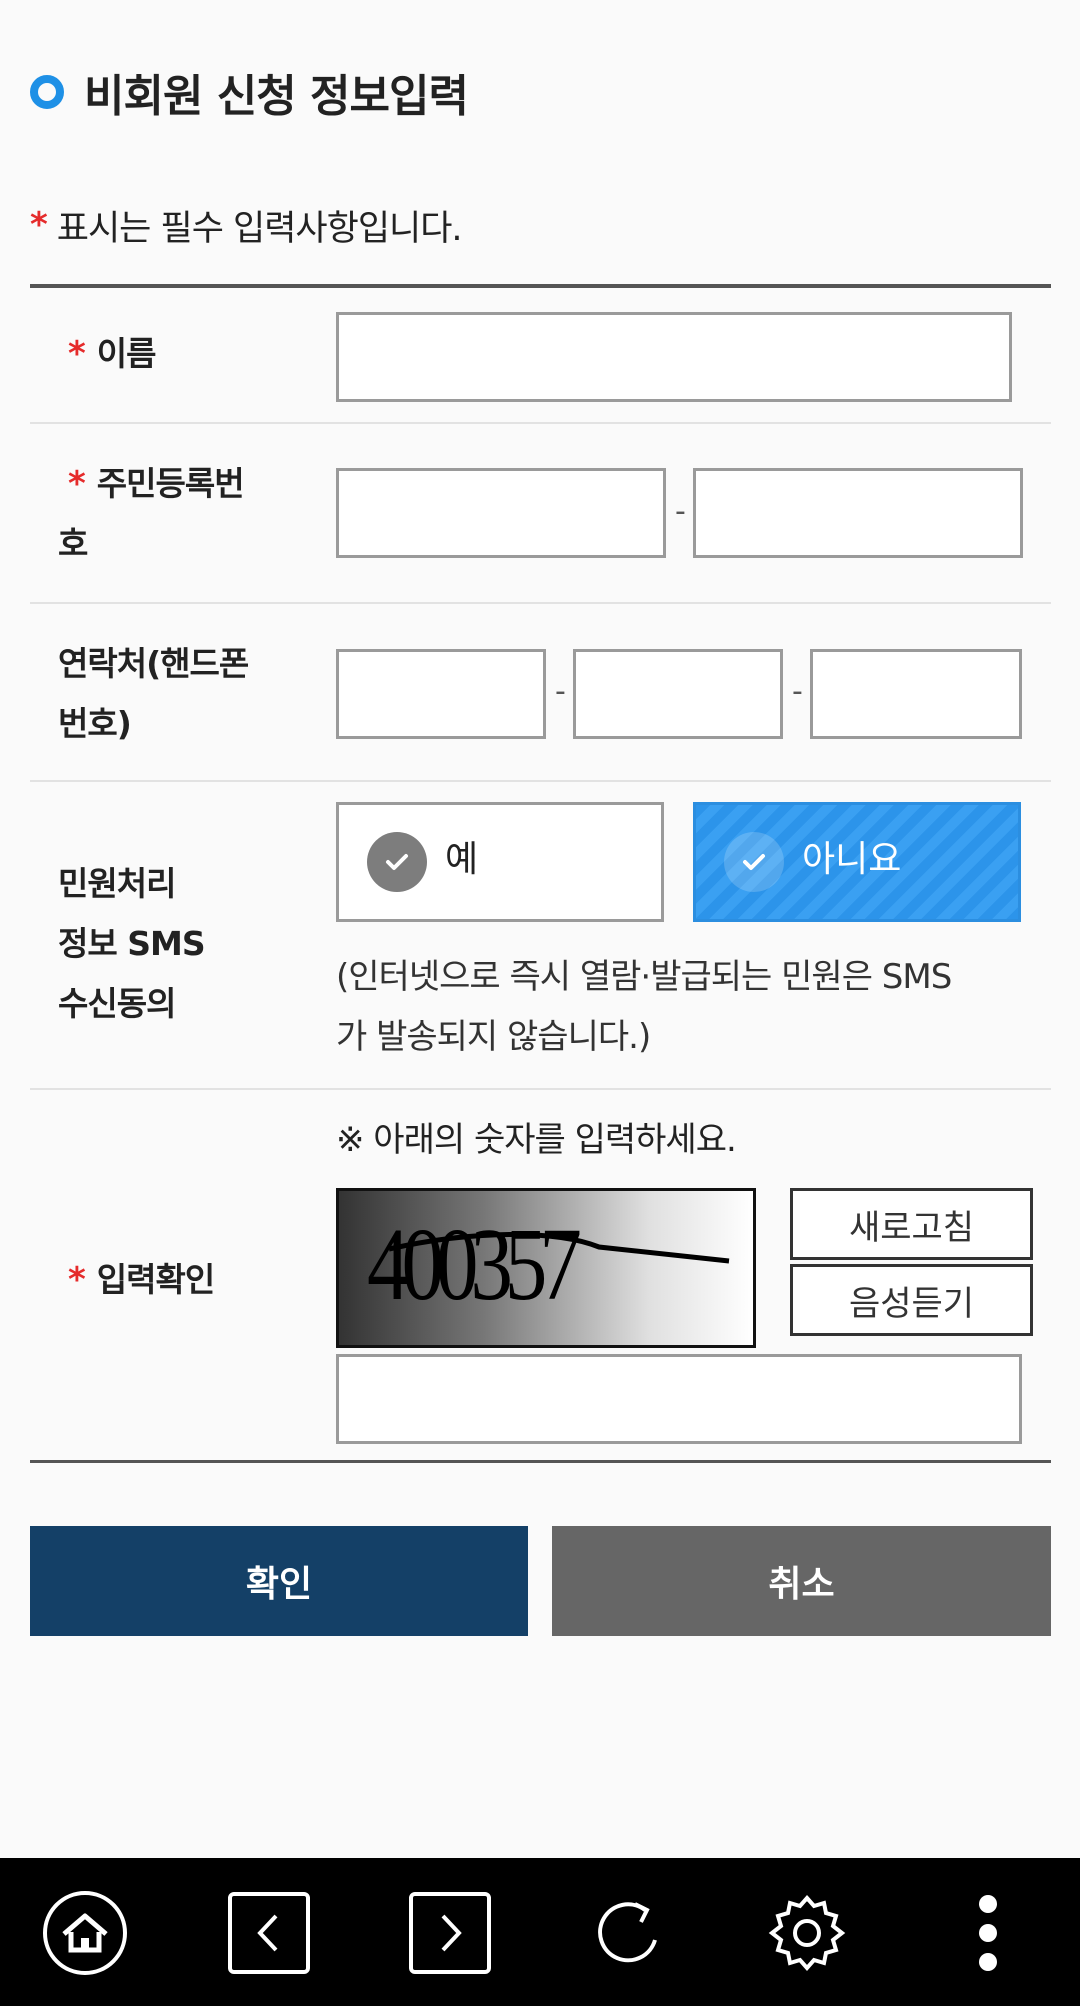 The height and width of the screenshot is (2006, 1080). Describe the element at coordinates (276, 96) in the screenshot. I see `page-title: 비회원 신청 정보입력` at that location.